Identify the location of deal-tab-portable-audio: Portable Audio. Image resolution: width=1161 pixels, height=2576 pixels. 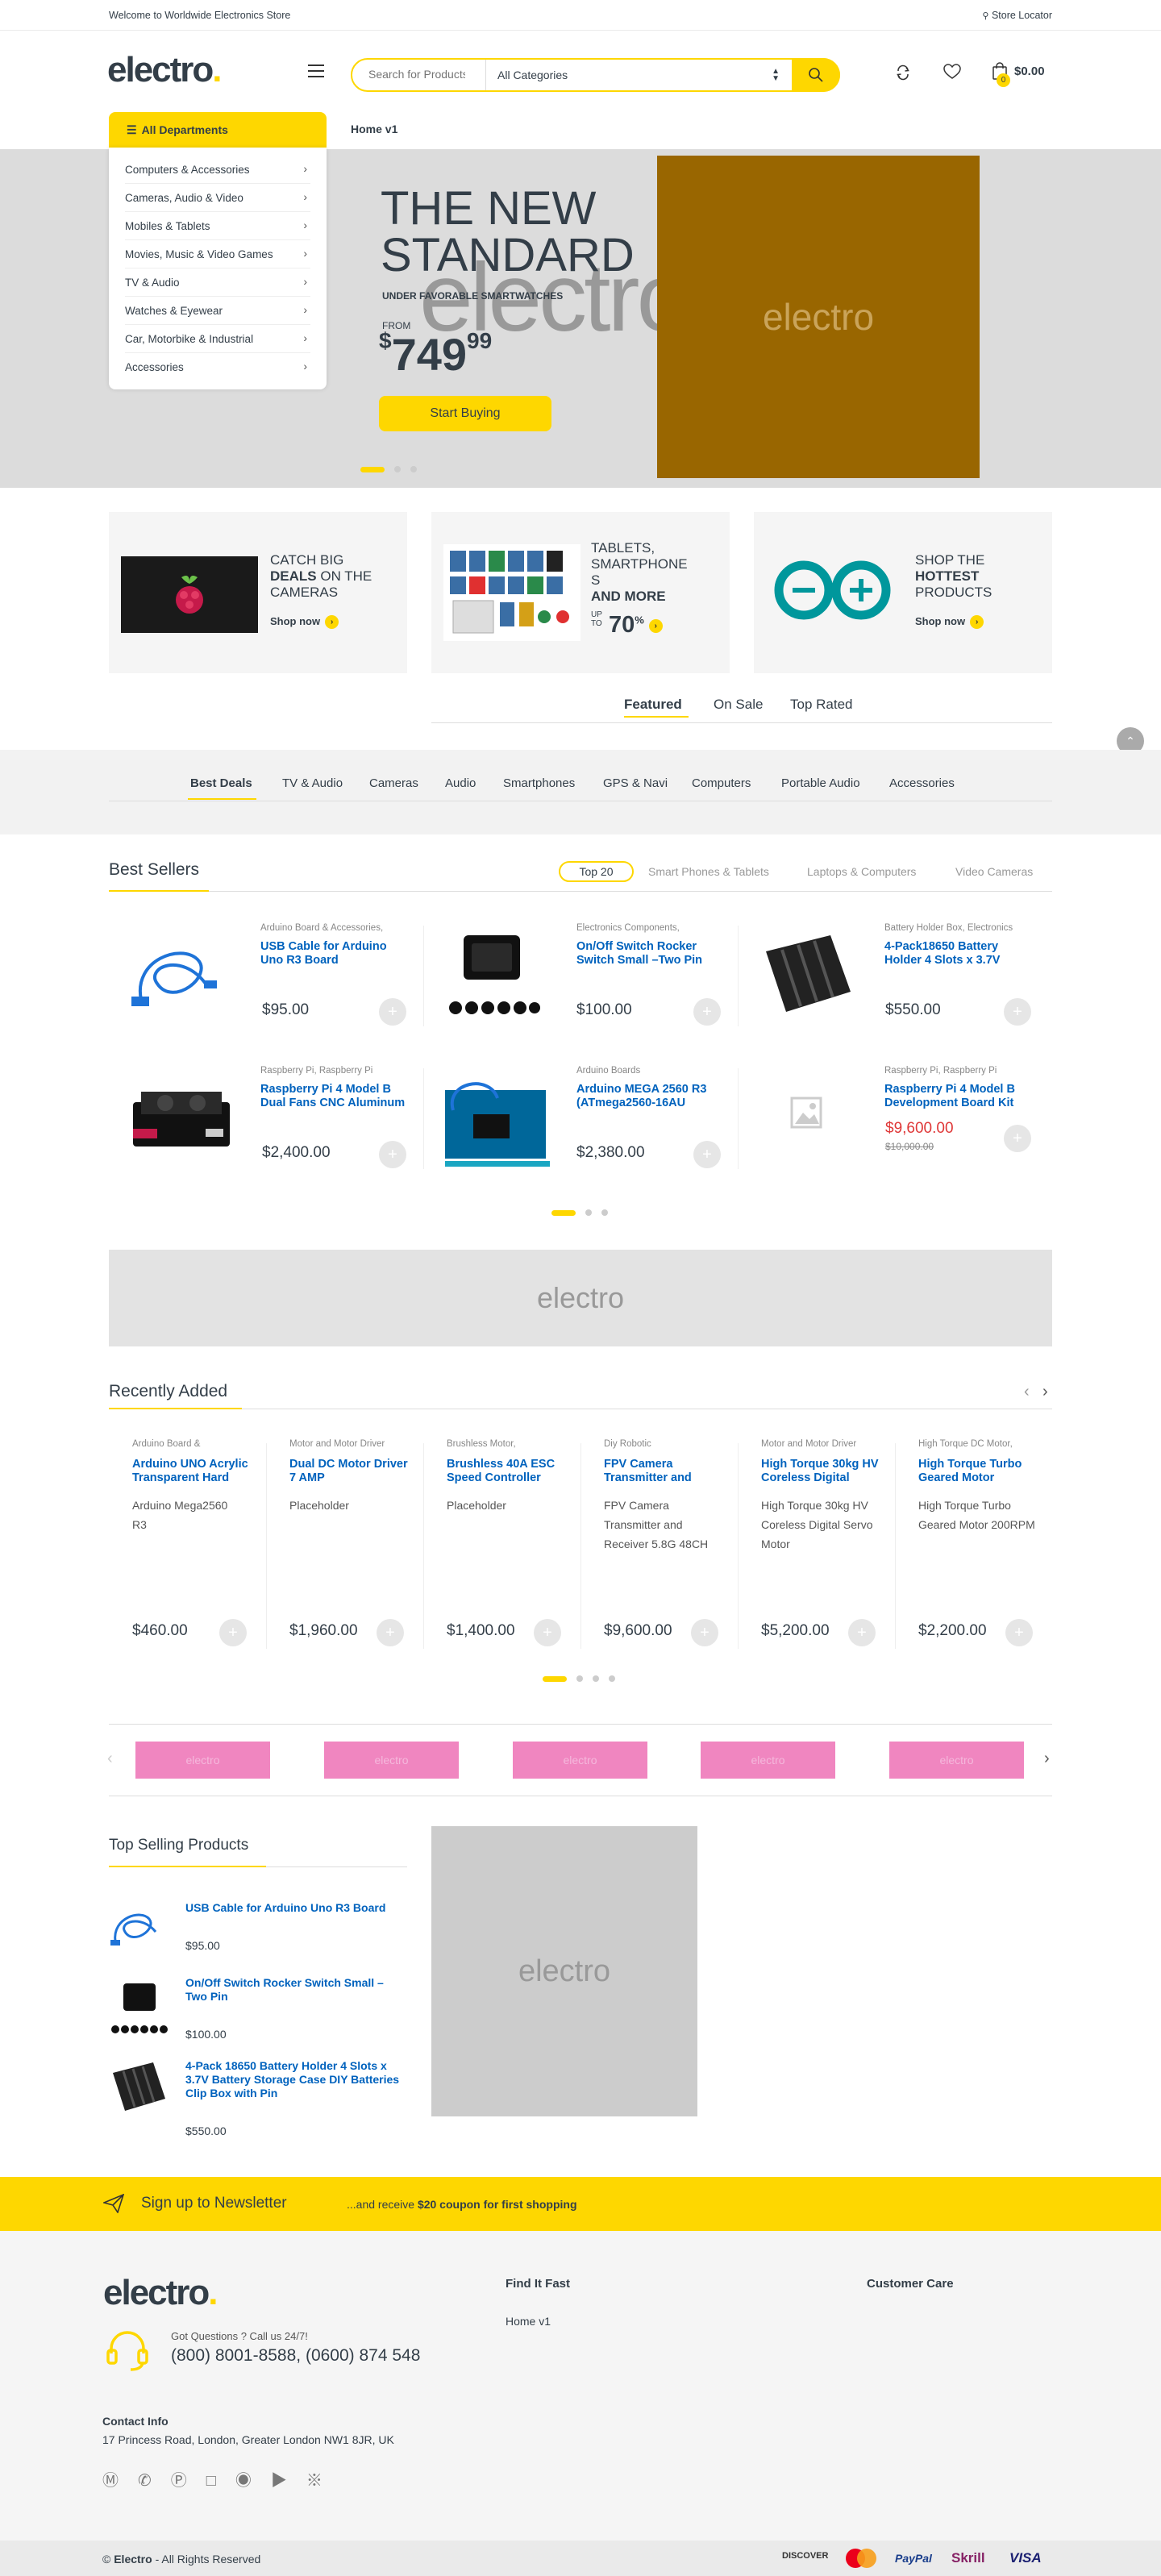
(820, 783).